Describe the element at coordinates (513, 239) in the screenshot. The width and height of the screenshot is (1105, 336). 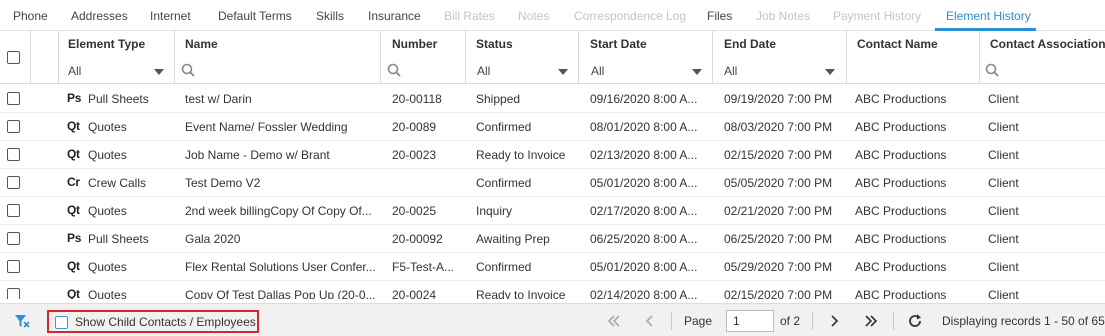
I see `cell-status: Awaiting Prep` at that location.